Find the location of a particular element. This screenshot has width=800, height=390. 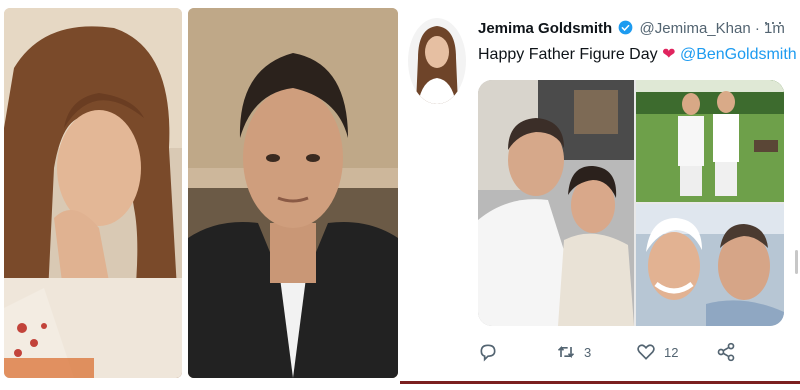

tweet-actions: 3 12 is located at coordinates (628, 354).